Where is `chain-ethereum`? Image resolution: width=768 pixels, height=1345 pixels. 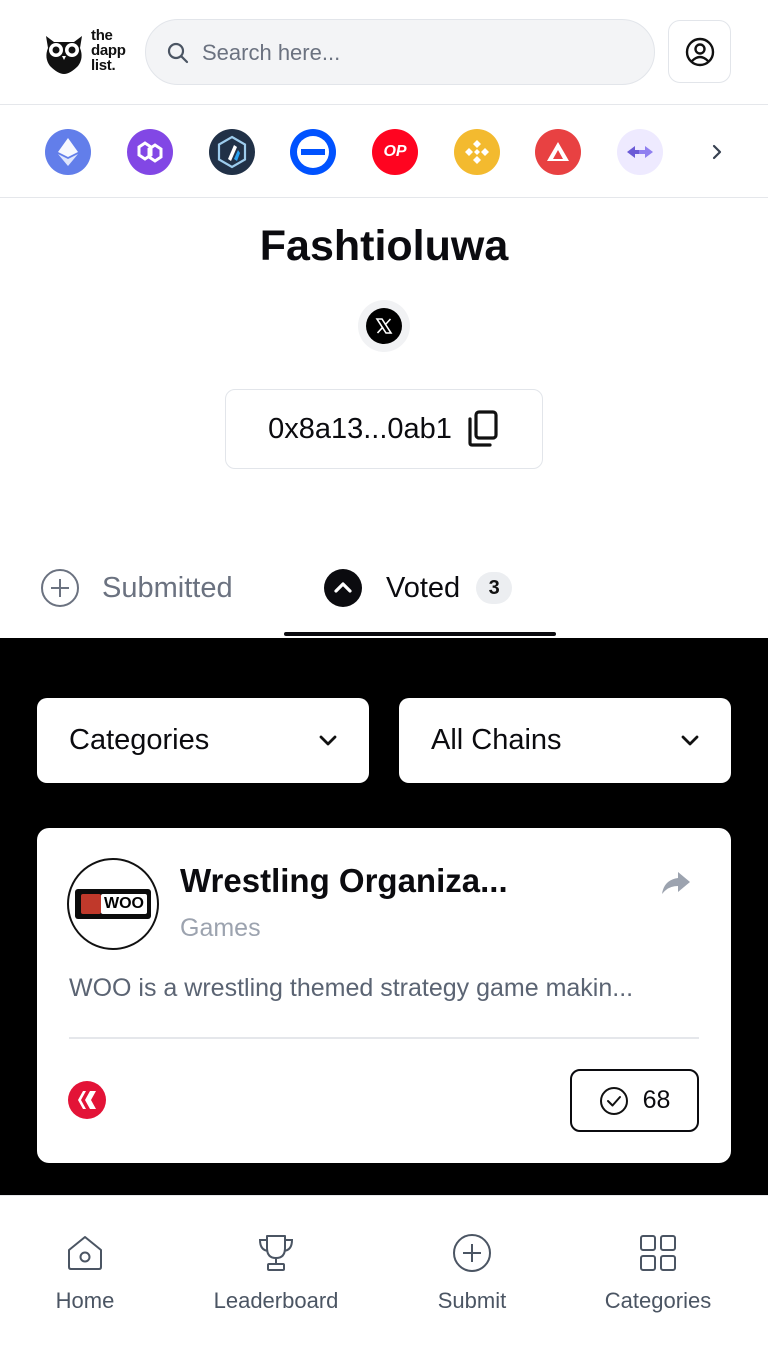 chain-ethereum is located at coordinates (68, 152).